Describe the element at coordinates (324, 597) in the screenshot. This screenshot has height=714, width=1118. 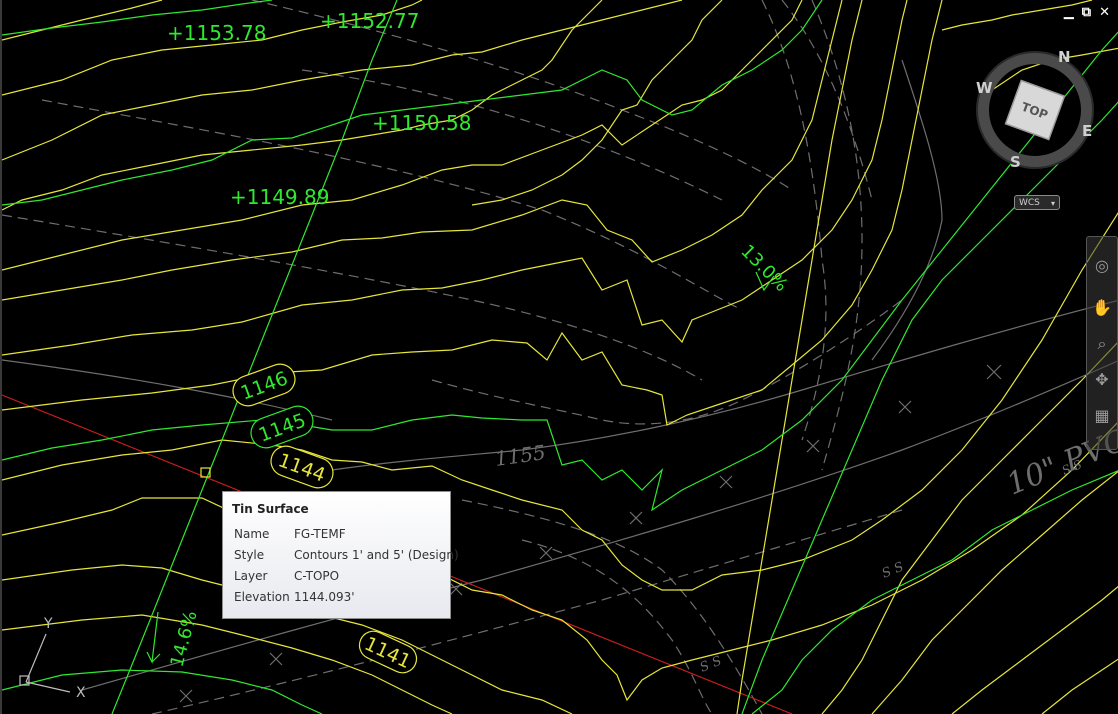
I see `tooltip-value: 1144.093'` at that location.